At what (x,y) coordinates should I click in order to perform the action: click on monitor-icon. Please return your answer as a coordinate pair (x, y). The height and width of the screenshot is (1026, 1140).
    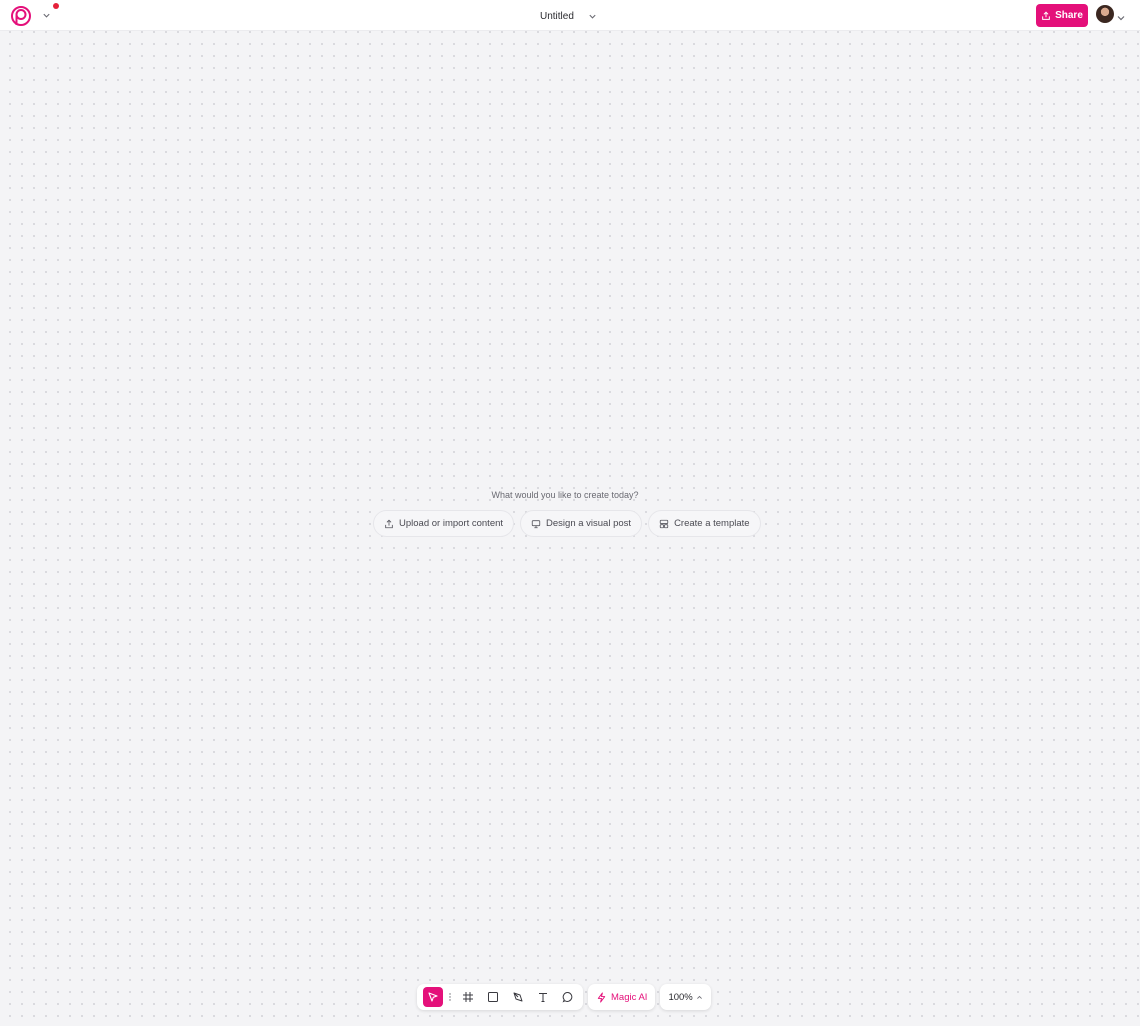
    Looking at the image, I should click on (536, 523).